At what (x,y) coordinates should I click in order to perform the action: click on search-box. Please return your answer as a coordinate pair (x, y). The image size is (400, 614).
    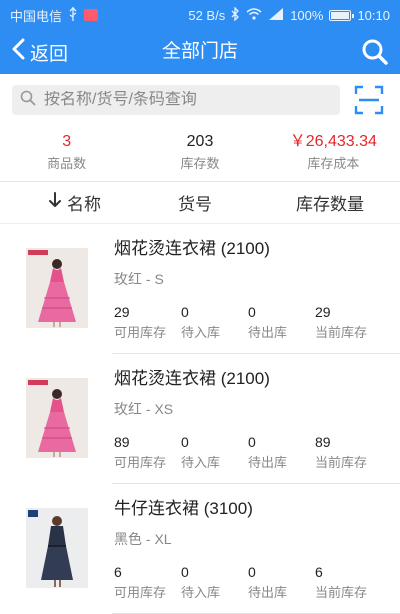
    Looking at the image, I should click on (176, 100).